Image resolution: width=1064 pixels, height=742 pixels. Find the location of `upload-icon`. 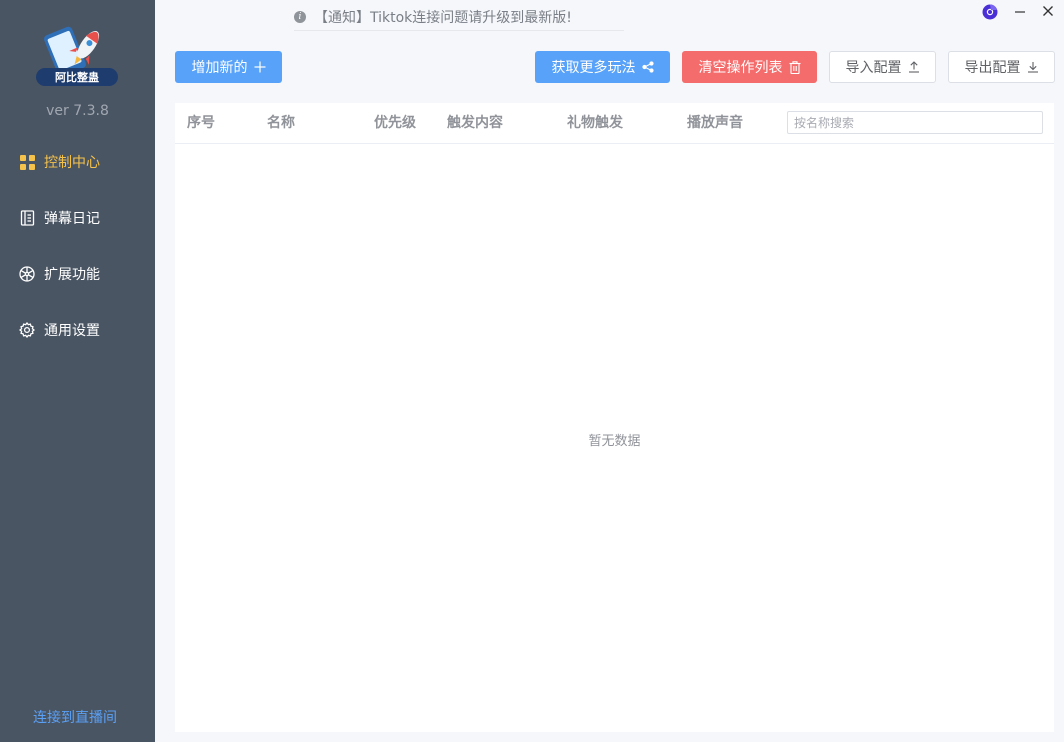

upload-icon is located at coordinates (914, 67).